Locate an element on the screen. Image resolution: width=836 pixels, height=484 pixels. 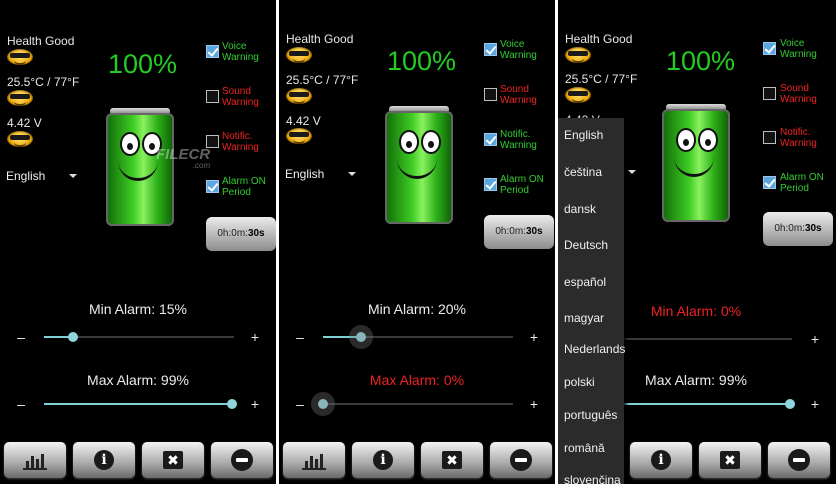
min-alarm-label: Min Alarm: 15% is located at coordinates (138, 309).